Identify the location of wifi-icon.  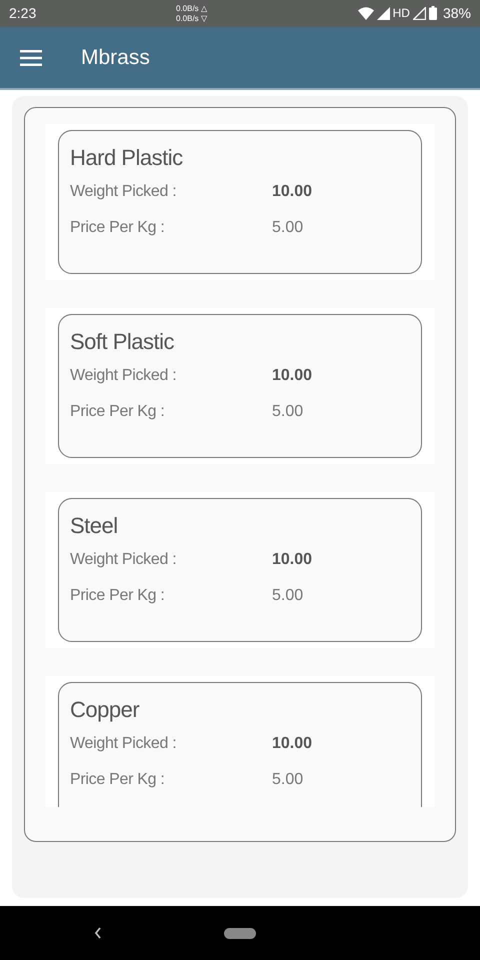
(366, 13).